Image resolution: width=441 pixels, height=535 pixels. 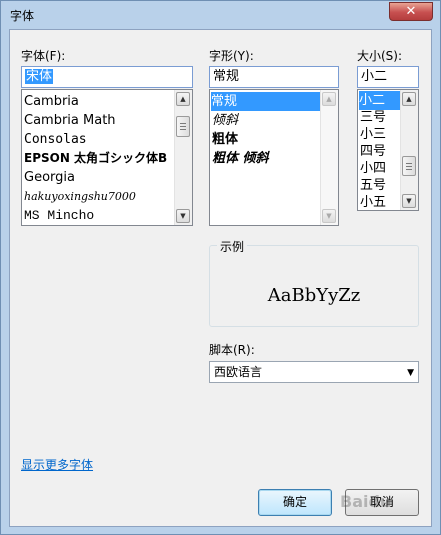 I want to click on watermark: Baidu, so click(x=366, y=501).